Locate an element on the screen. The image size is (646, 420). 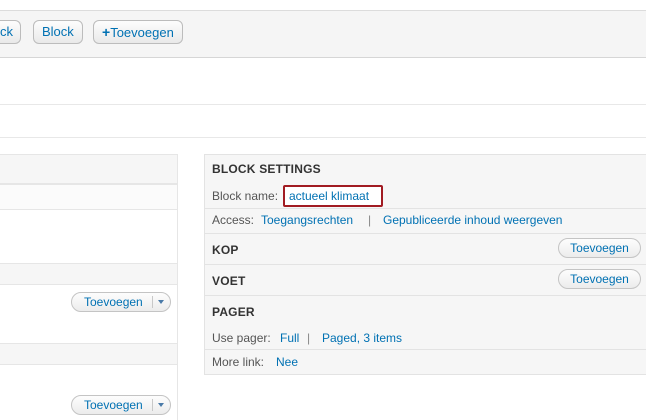
left-column-border is located at coordinates (177, 287).